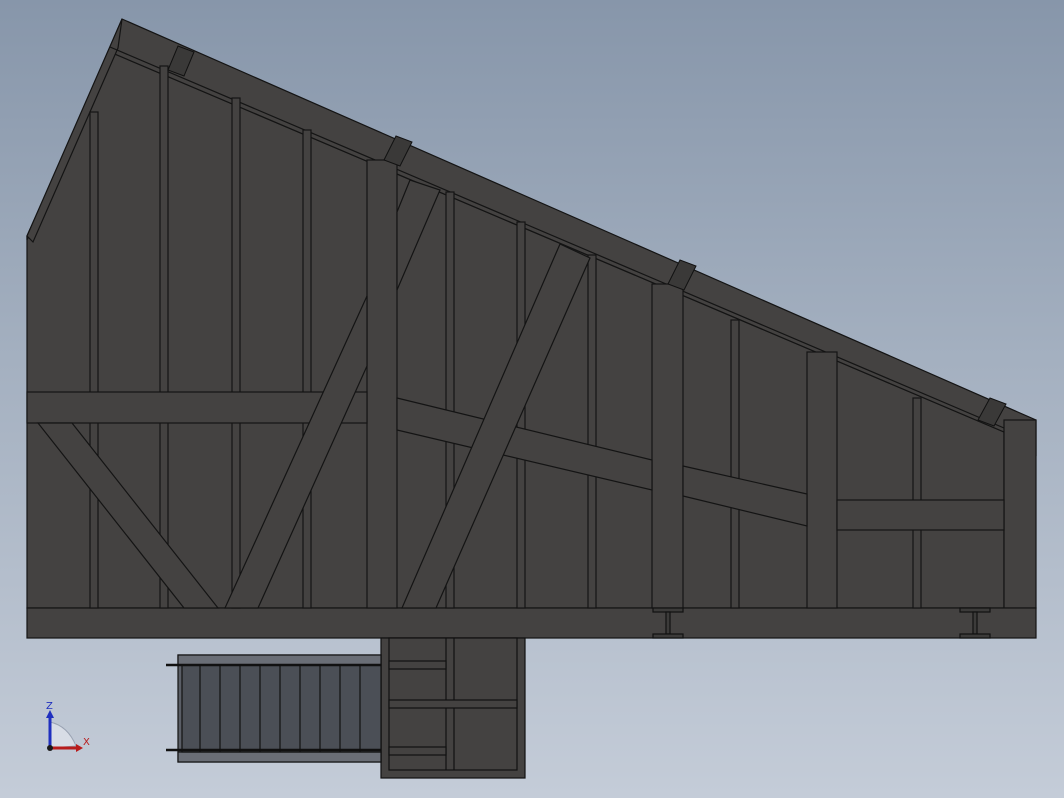 The width and height of the screenshot is (1064, 798). Describe the element at coordinates (279, 660) in the screenshot. I see `grating-top-rail` at that location.